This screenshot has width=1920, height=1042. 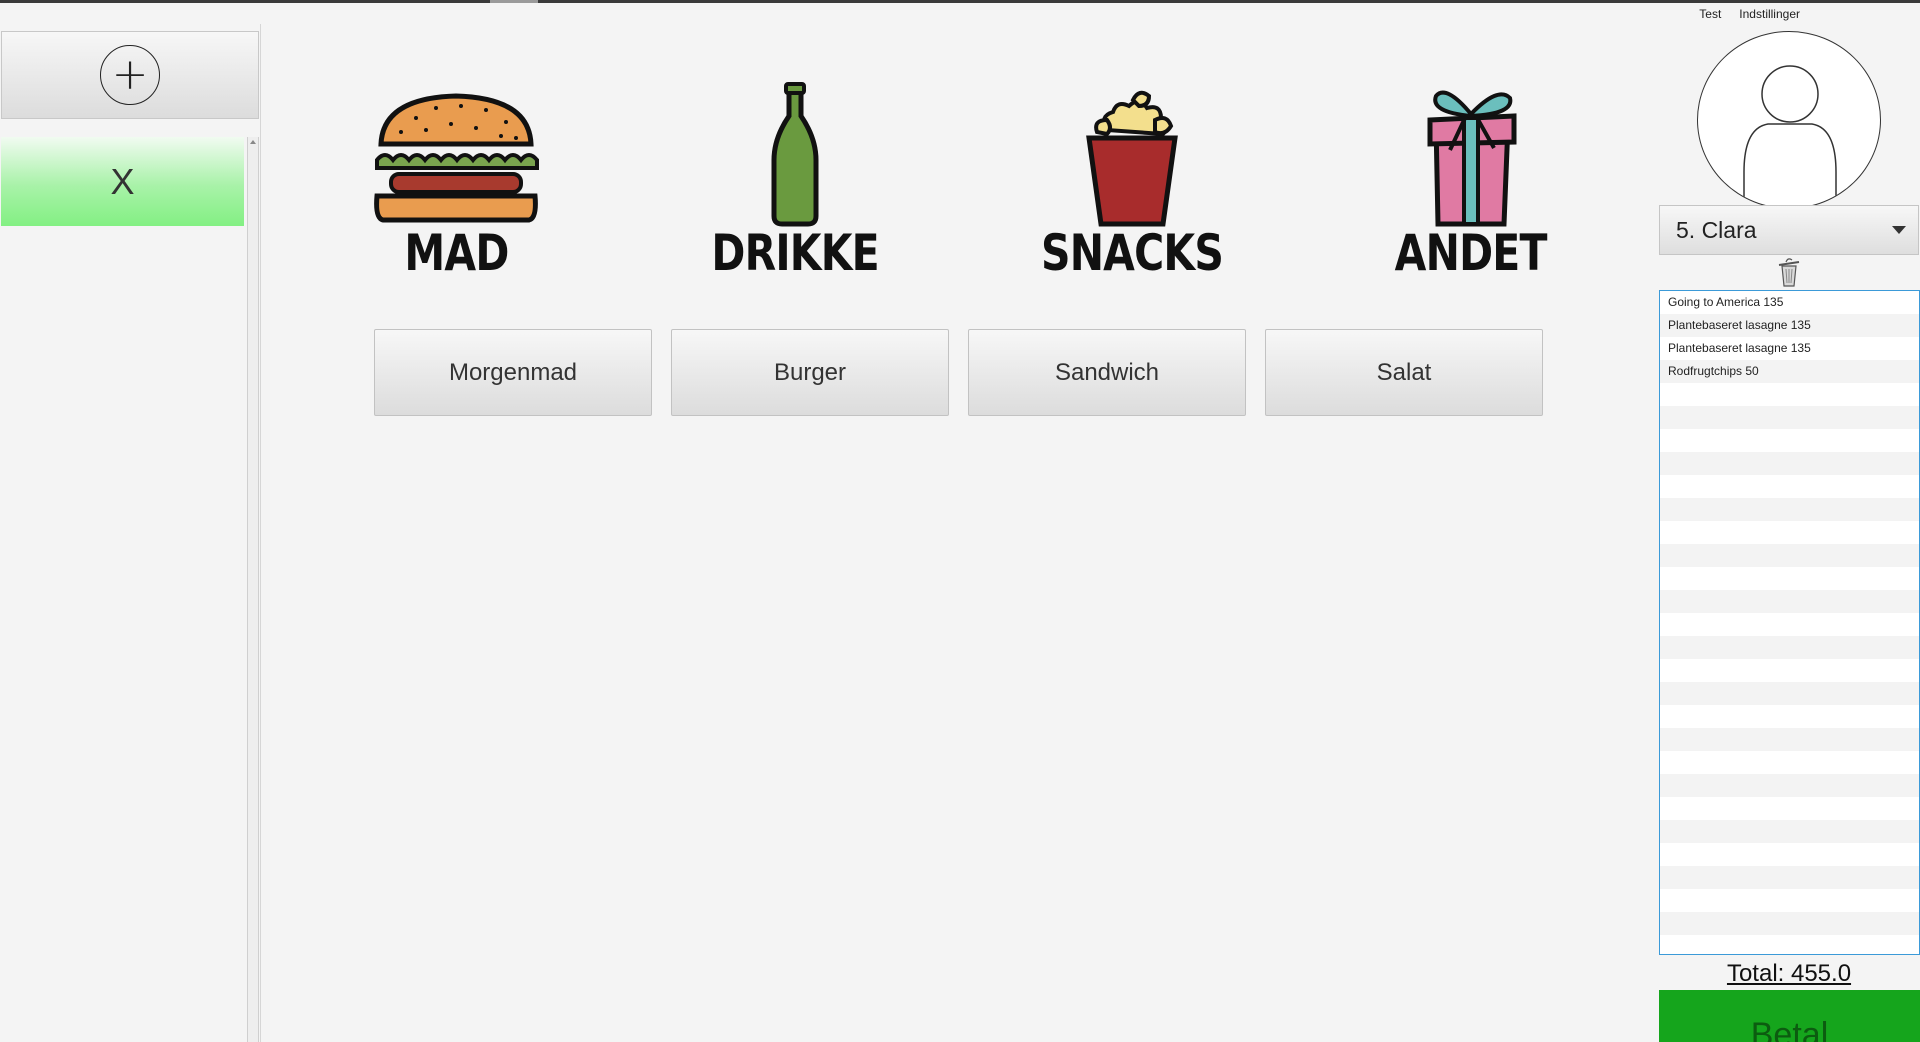 What do you see at coordinates (456, 253) in the screenshot?
I see `category-label: MAD` at bounding box center [456, 253].